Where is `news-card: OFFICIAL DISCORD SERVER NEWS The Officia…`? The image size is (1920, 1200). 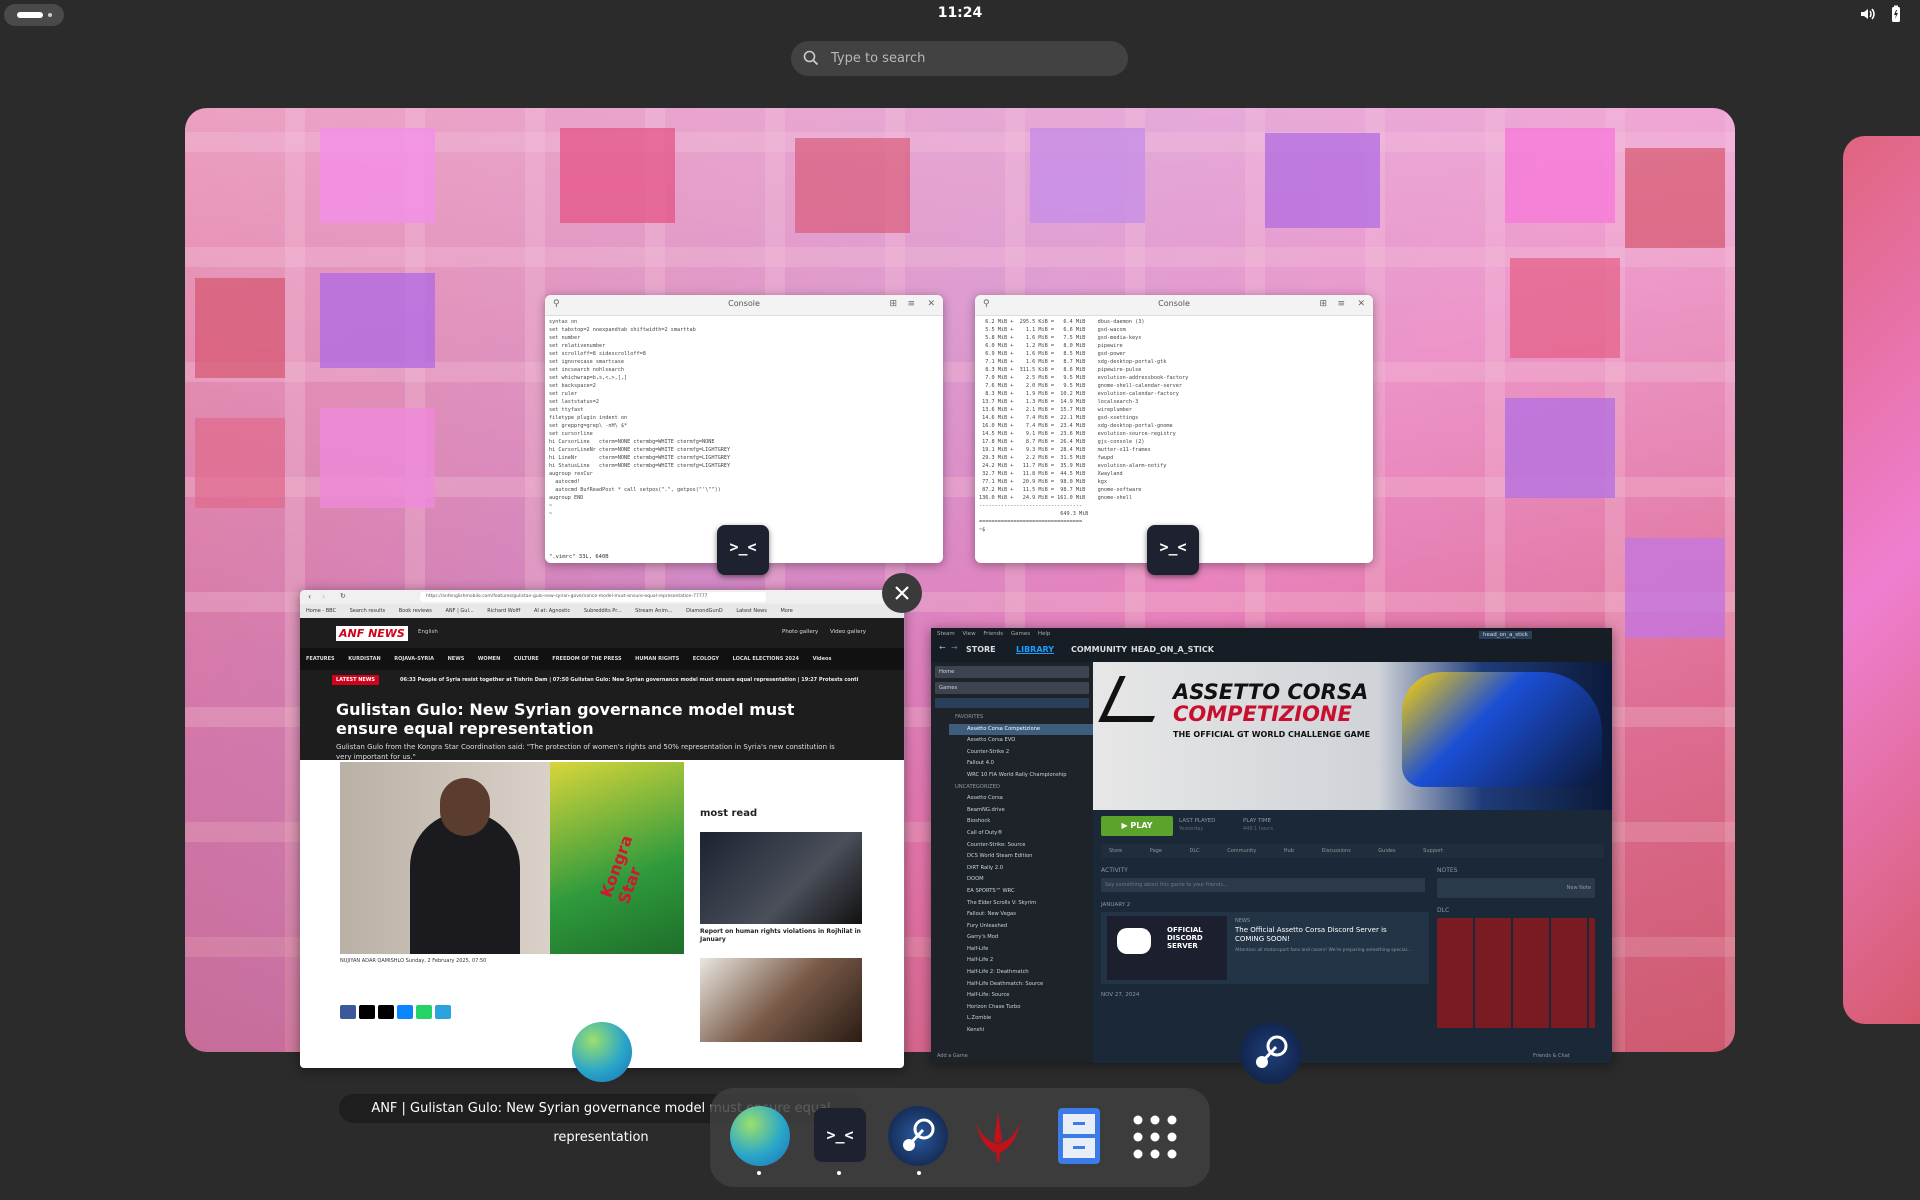
news-card: OFFICIAL DISCORD SERVER NEWS The Officia… is located at coordinates (1265, 948).